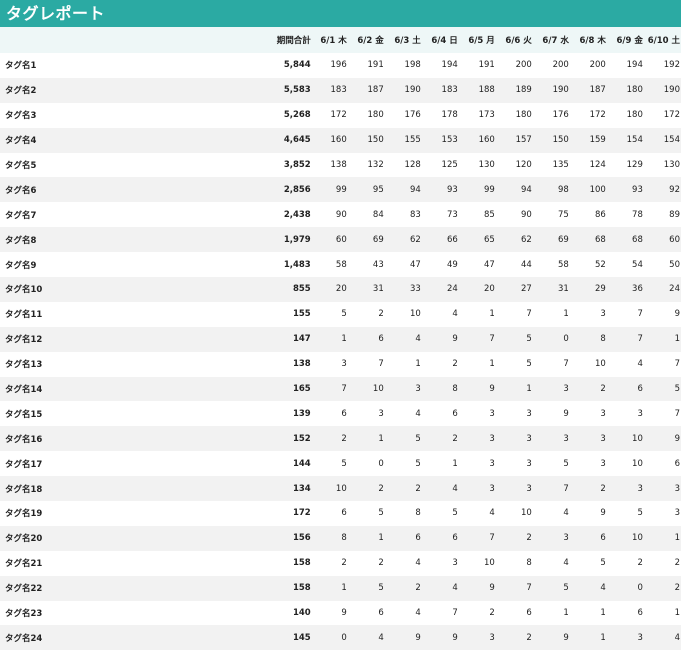 The image size is (681, 650). I want to click on period-total-cell: 1,979, so click(297, 239).